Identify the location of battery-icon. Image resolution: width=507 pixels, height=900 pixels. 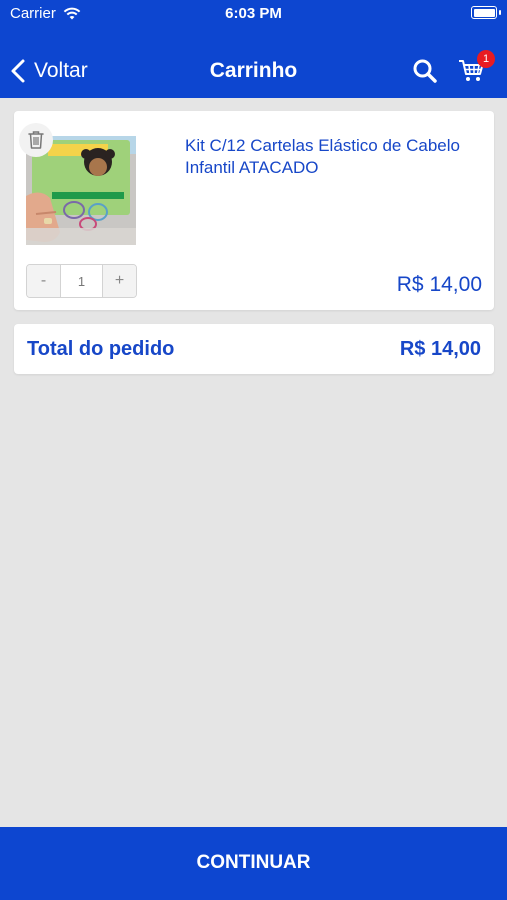
(486, 12).